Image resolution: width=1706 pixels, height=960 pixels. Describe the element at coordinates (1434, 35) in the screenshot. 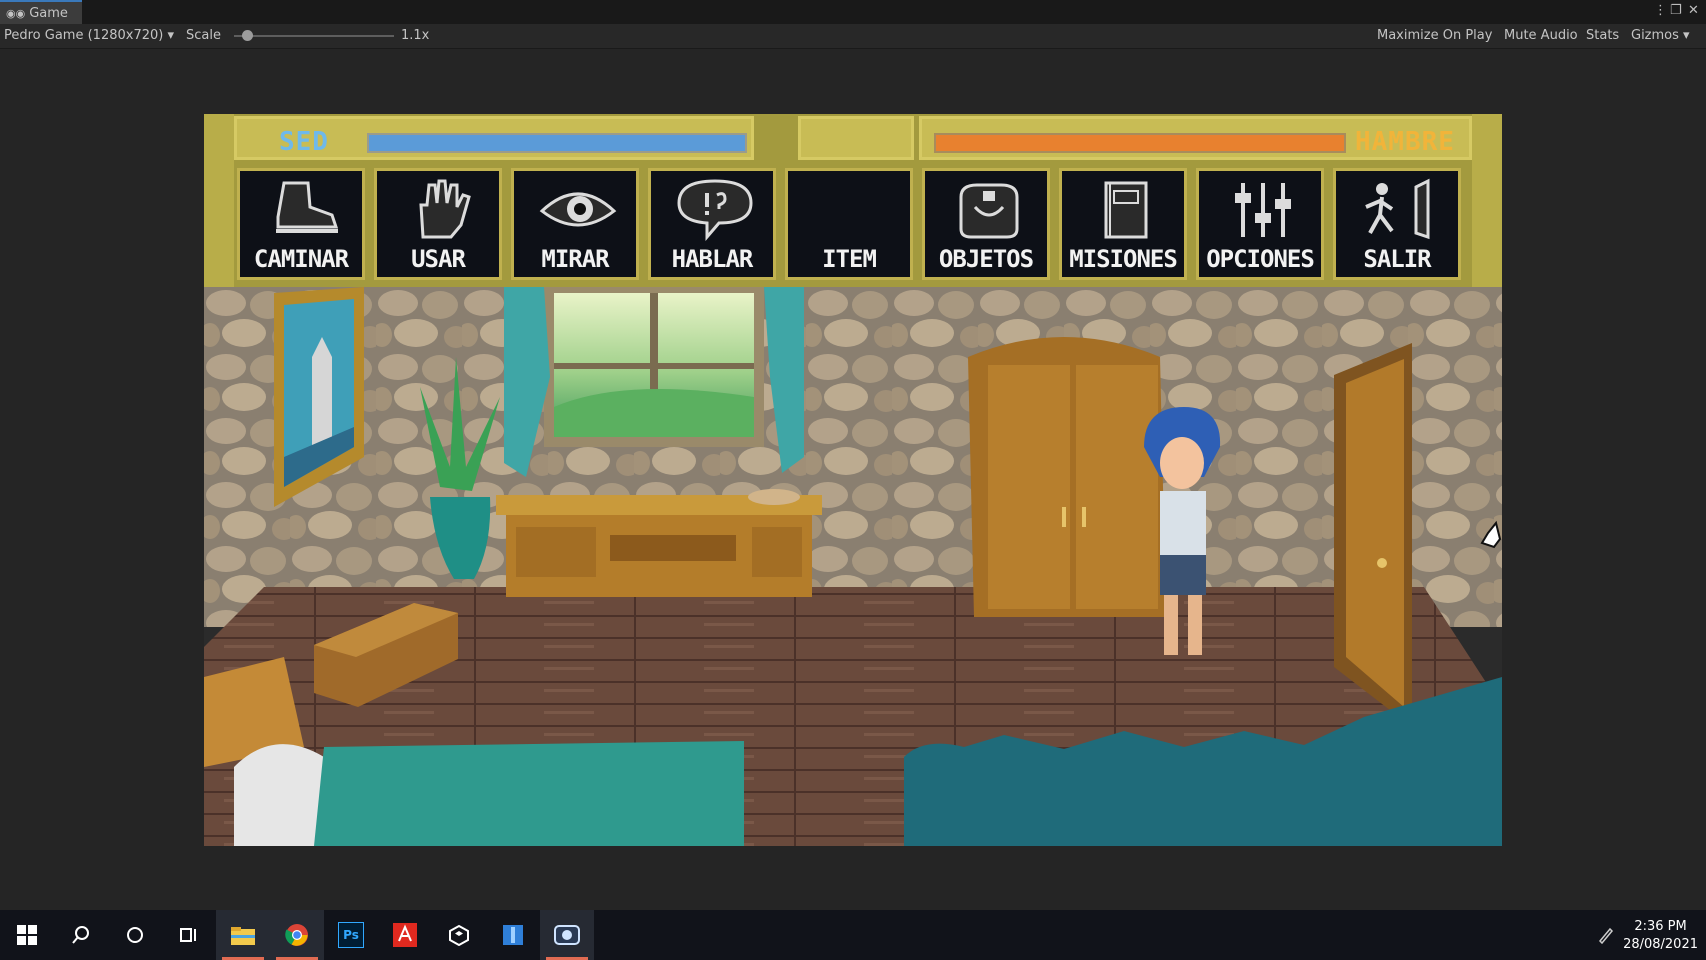

I see `maximize-on-play-toggle: Maximize On Play` at that location.